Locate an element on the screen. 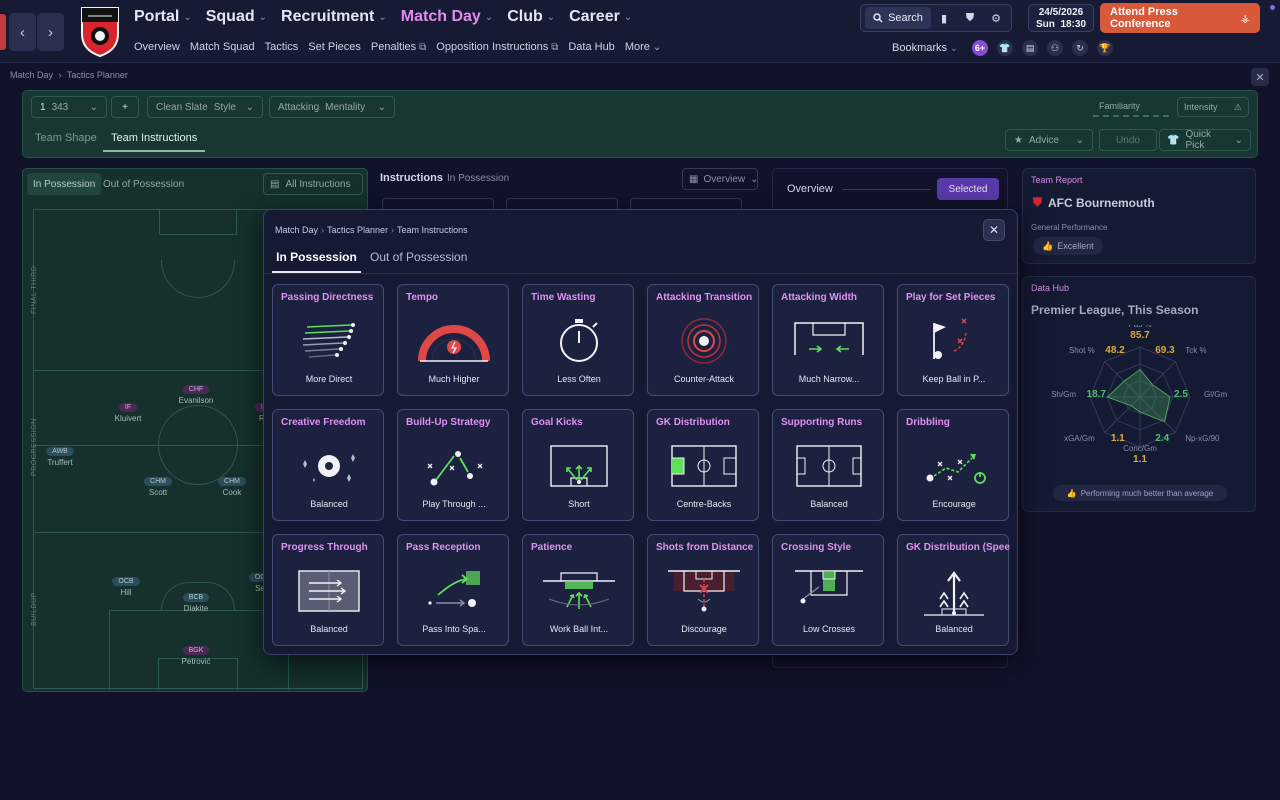 The image size is (1280, 800). subnav-tactics: Tactics is located at coordinates (282, 47).